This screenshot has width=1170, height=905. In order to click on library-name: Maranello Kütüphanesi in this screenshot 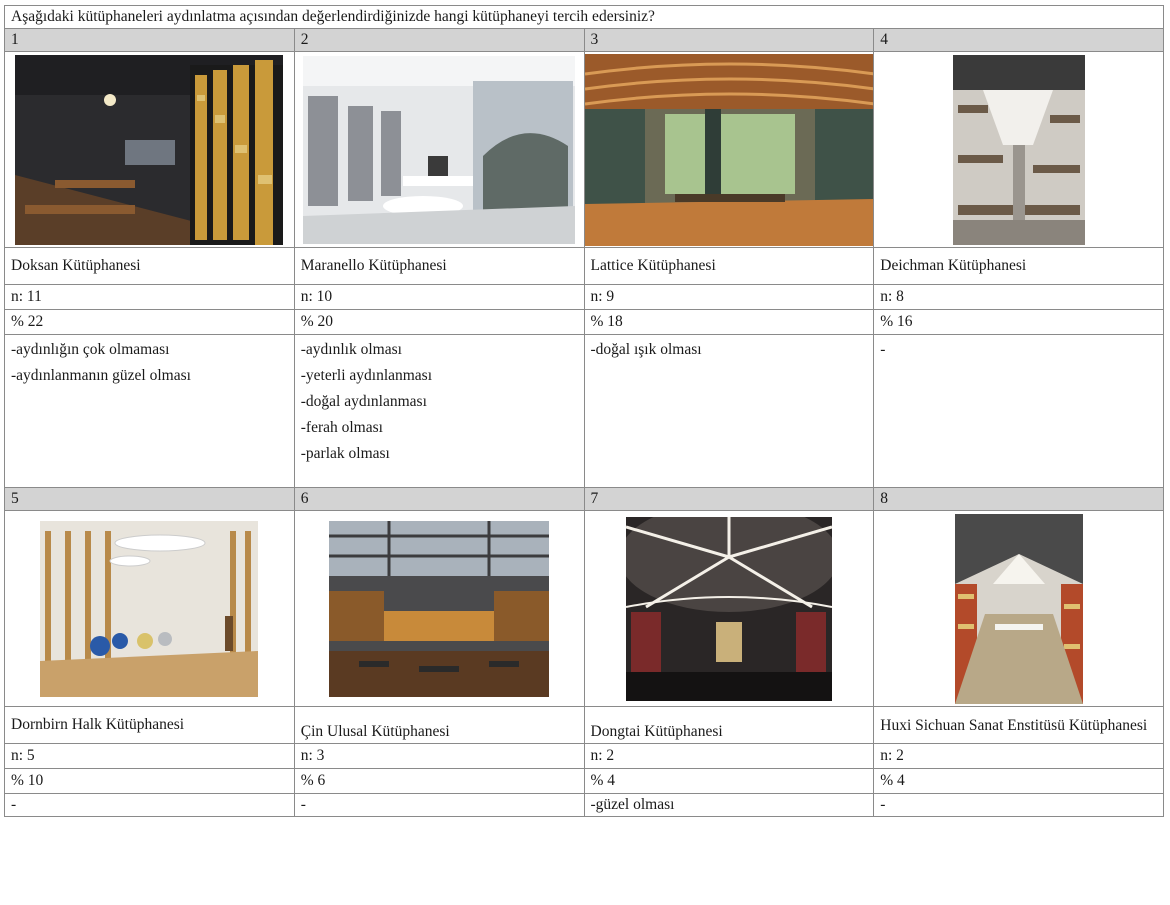, I will do `click(439, 266)`.